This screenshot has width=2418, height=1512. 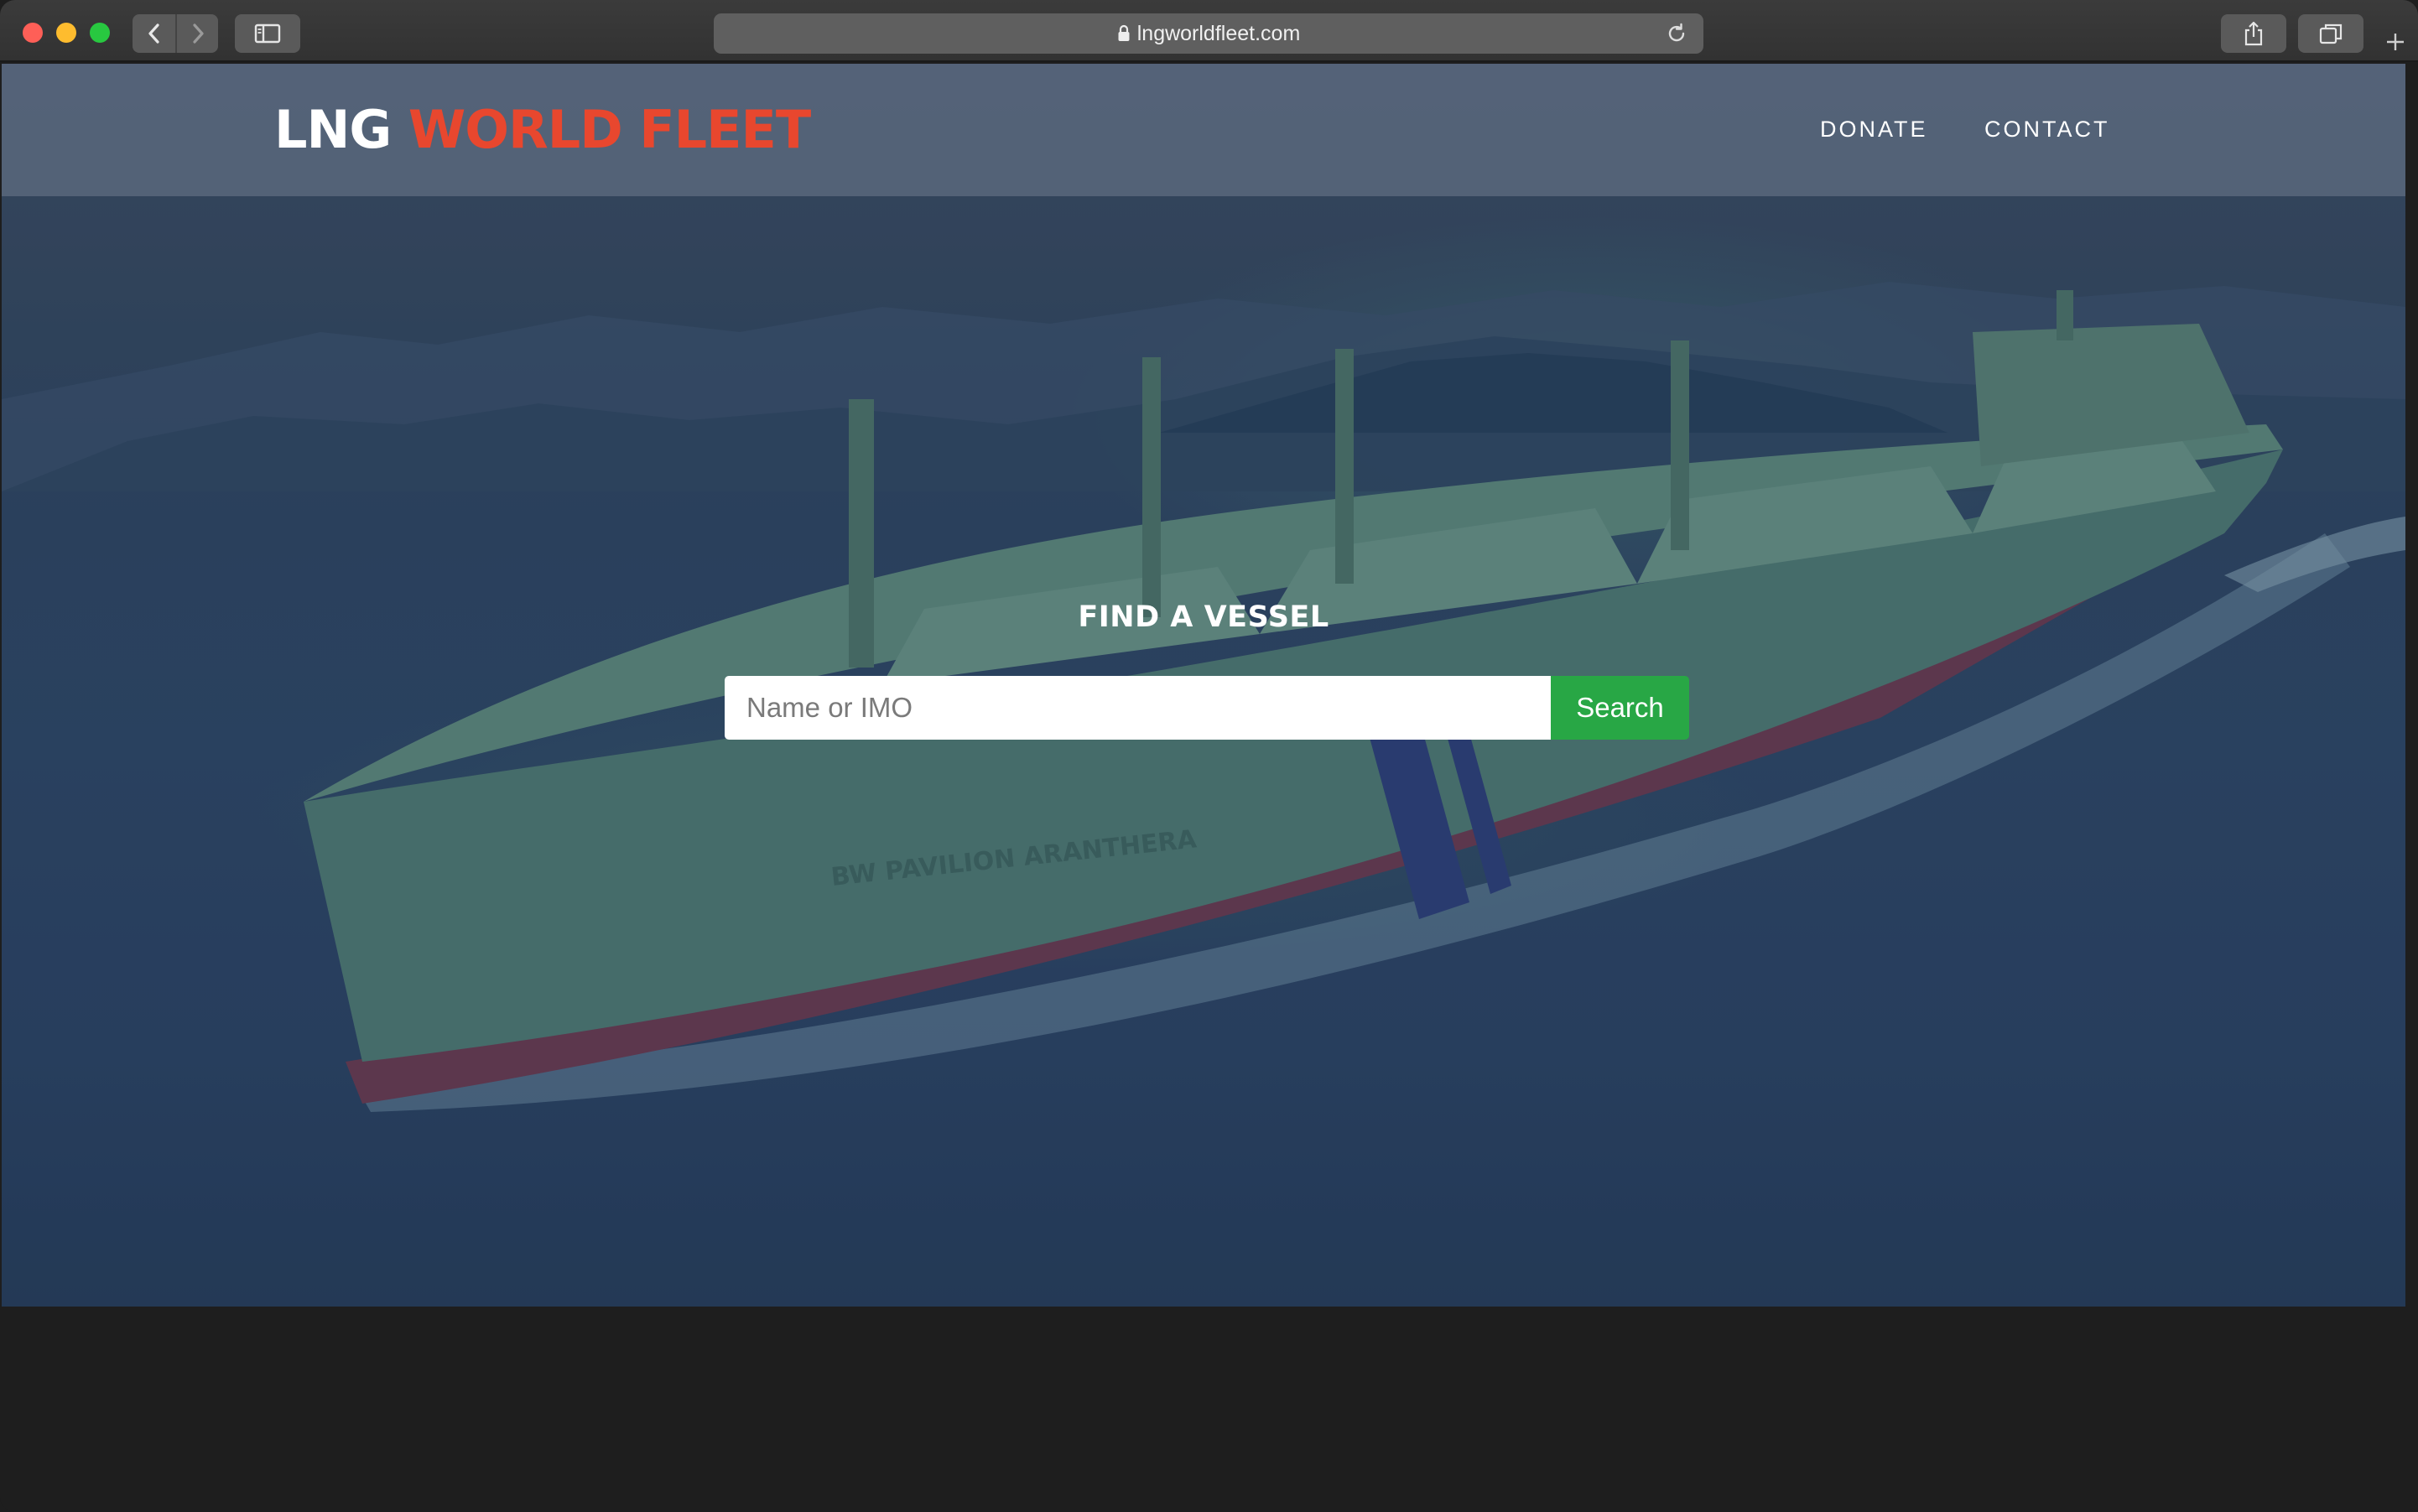 I want to click on nav-contact-link: CONTACT, so click(x=2047, y=129).